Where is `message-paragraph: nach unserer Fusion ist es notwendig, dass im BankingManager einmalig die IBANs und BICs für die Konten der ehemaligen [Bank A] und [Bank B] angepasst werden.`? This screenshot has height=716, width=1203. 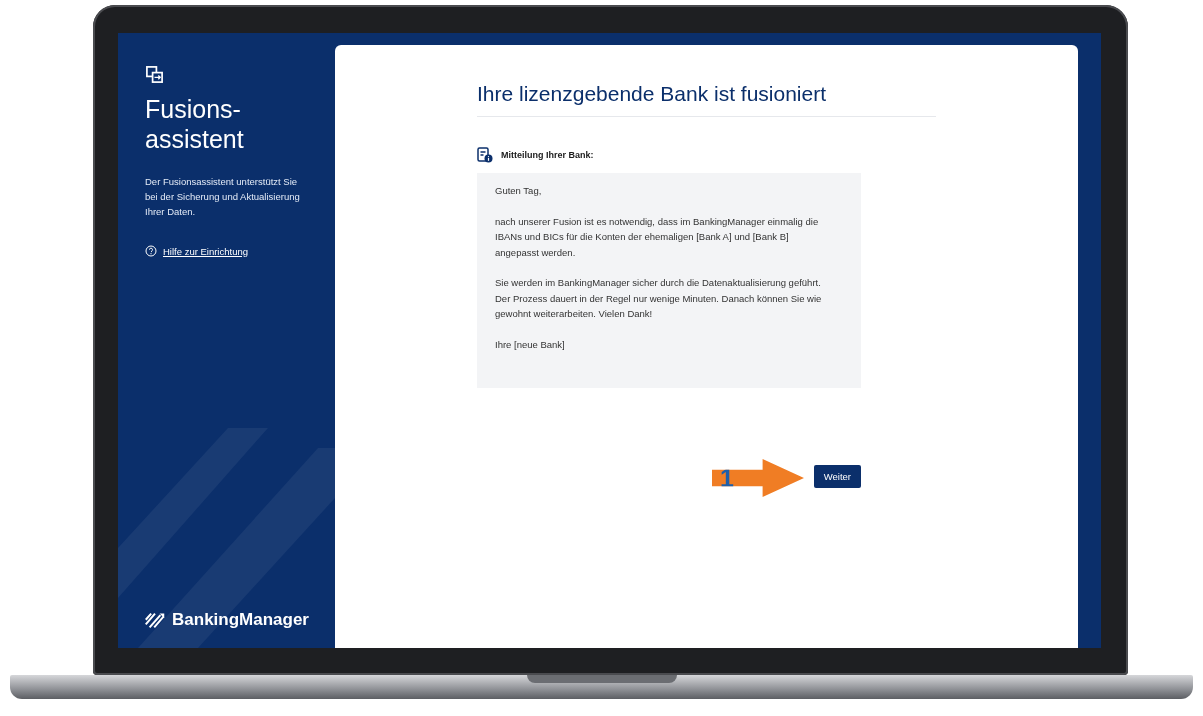
message-paragraph: nach unserer Fusion ist es notwendig, dass im BankingManager einmalig die IBANs und BICs für die Konten der ehemaligen [Bank A] und [Bank B] angepasst werden. is located at coordinates (657, 237).